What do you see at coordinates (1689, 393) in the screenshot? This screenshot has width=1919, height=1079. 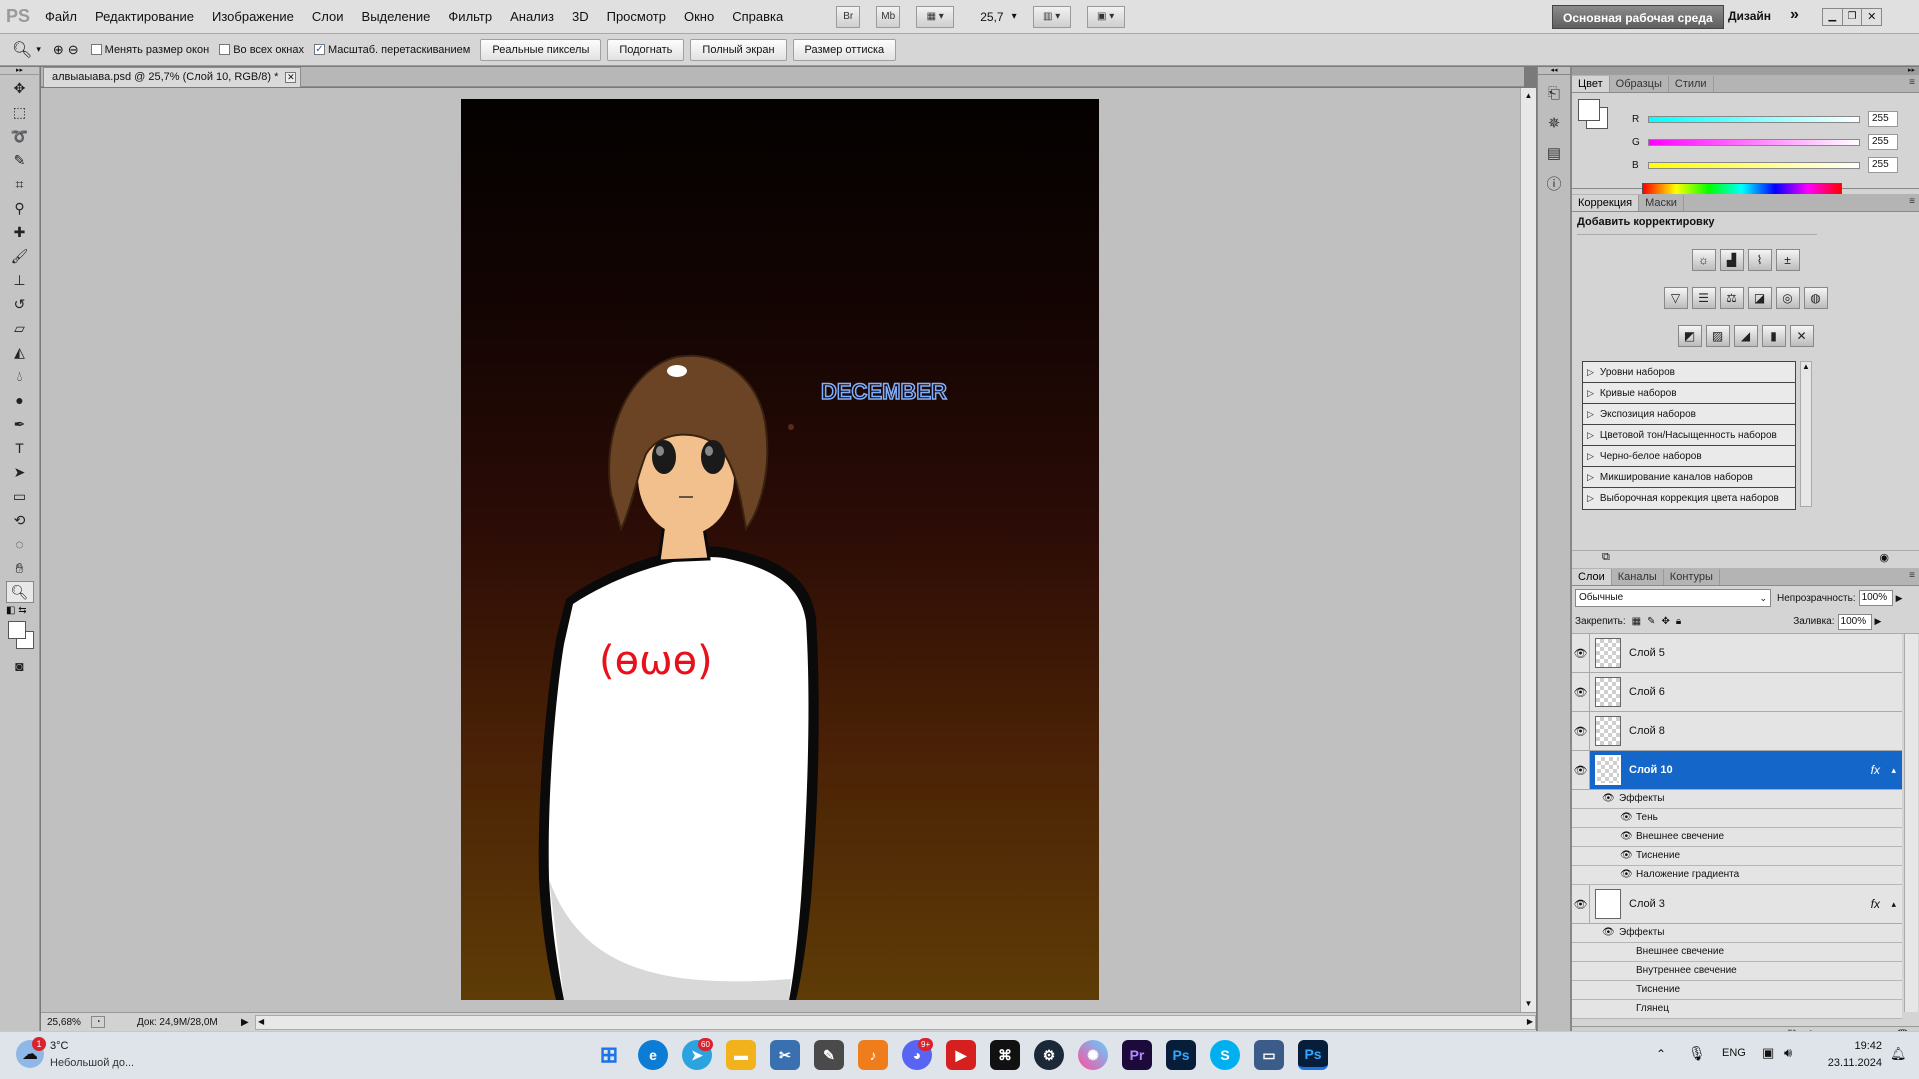 I see `preset-curves: ▷ Кривые наборов` at bounding box center [1689, 393].